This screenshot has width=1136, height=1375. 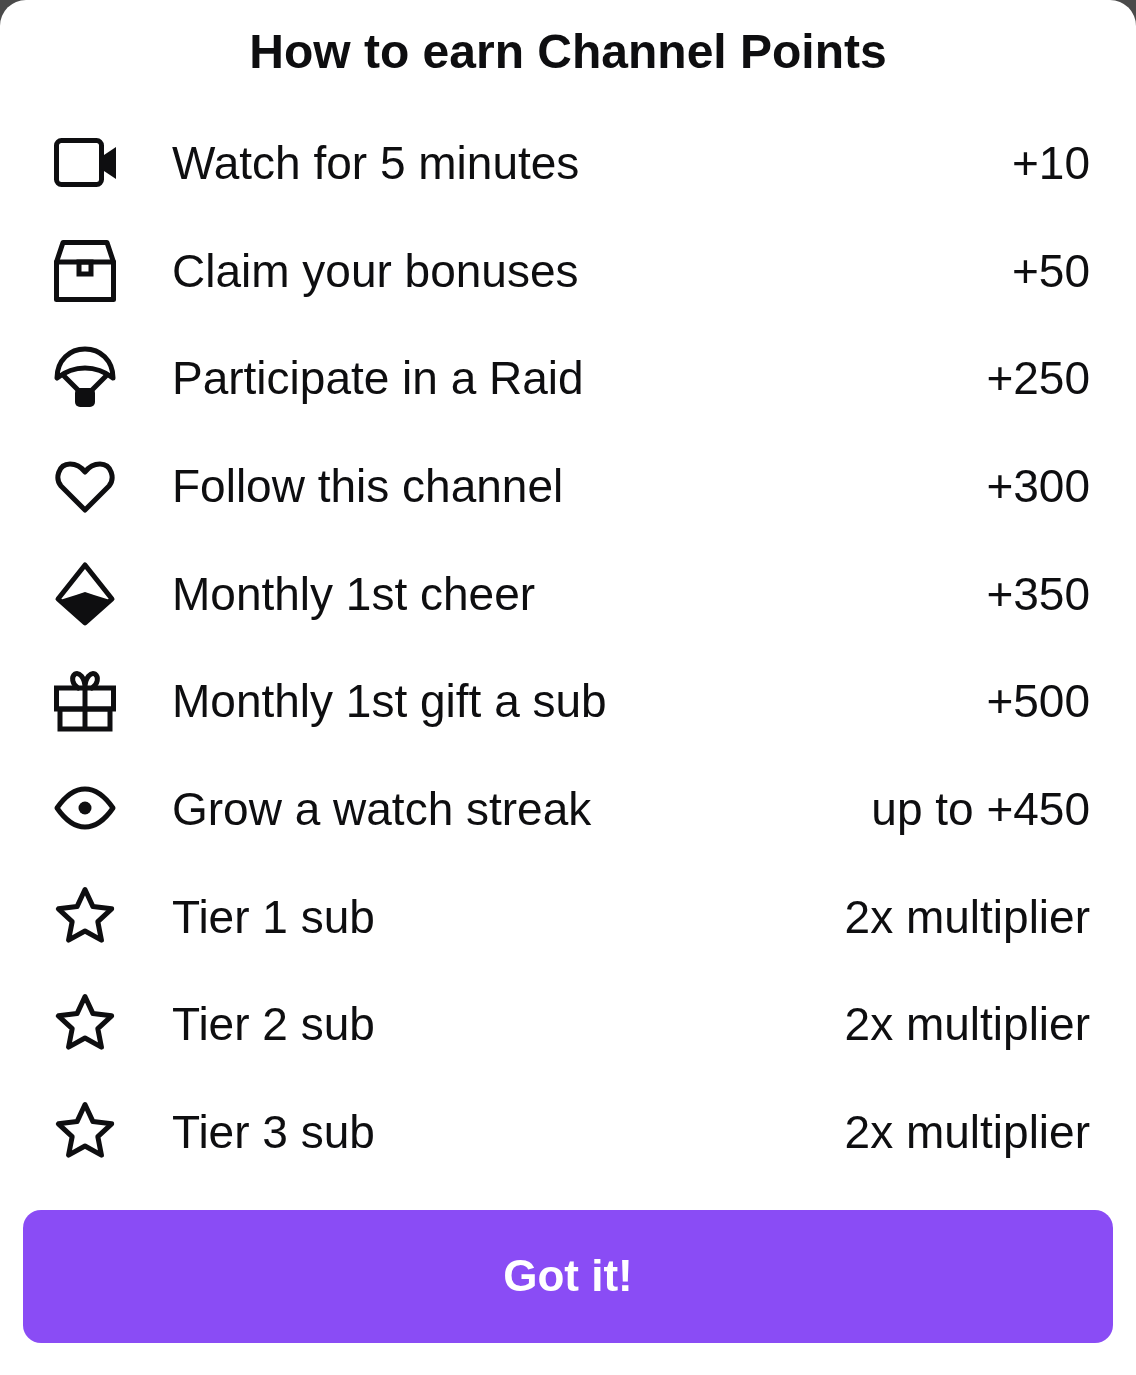 What do you see at coordinates (273, 1133) in the screenshot?
I see `earn-method-label: Tier 3 sub` at bounding box center [273, 1133].